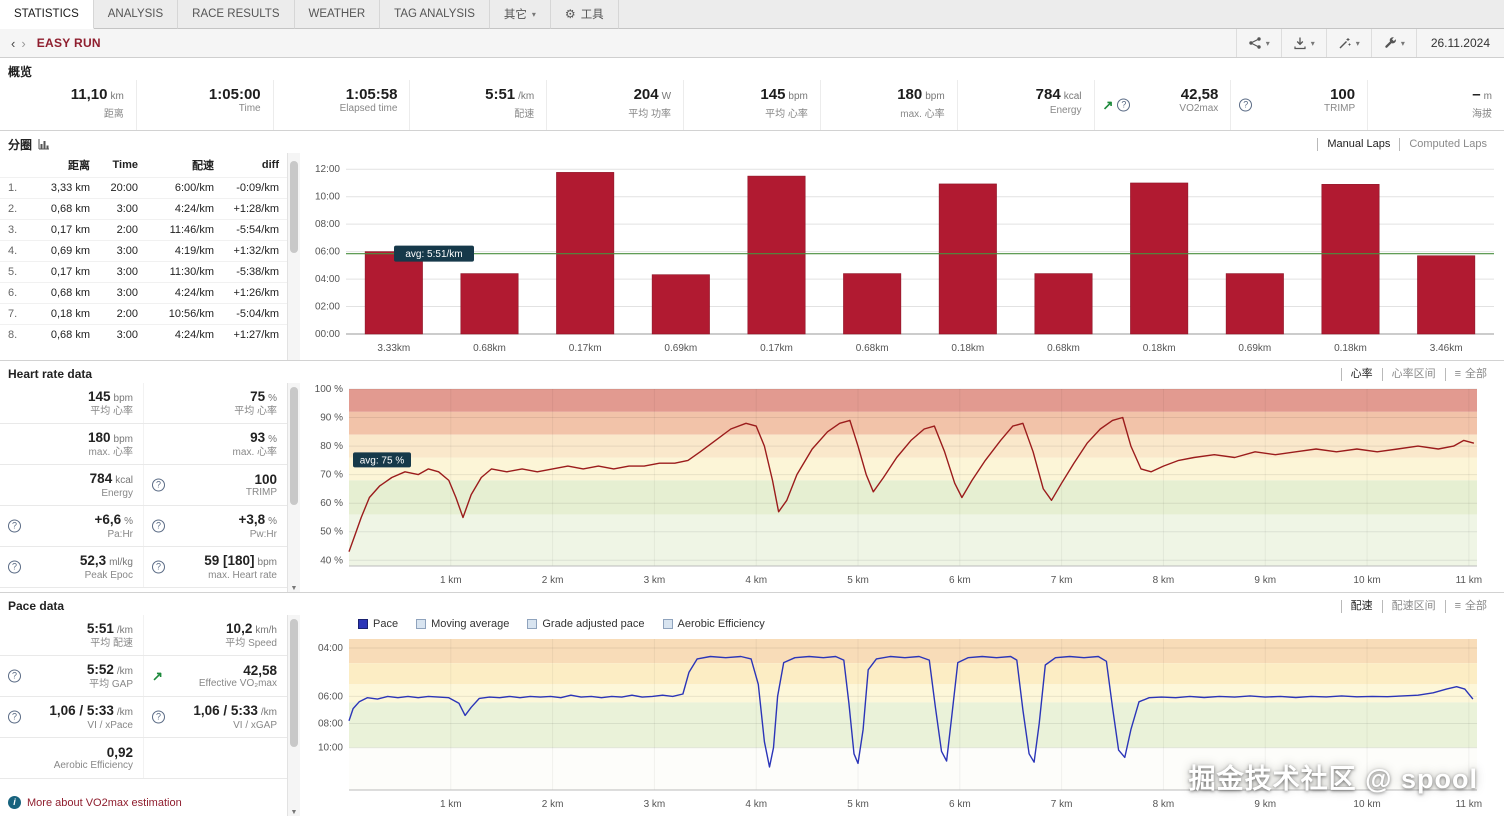 This screenshot has width=1504, height=816. I want to click on settings-button: ▾, so click(1393, 43).